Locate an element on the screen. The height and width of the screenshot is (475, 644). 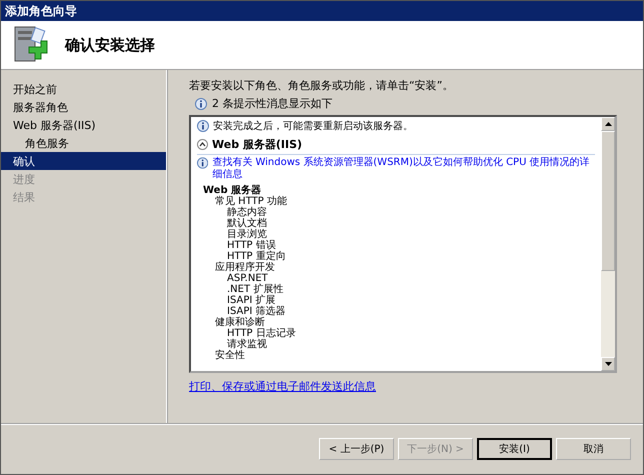
notice-text: 安装完成之后，可能需要重新启动该服务器。 is located at coordinates (313, 126).